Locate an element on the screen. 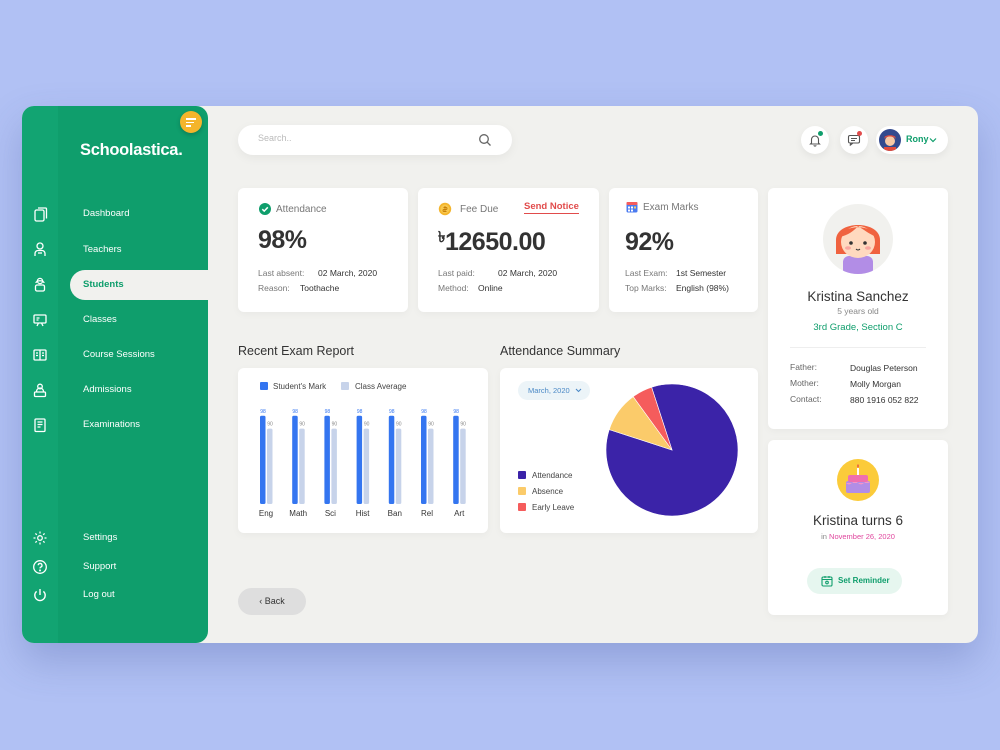  x-tick-label: Math is located at coordinates (298, 513).